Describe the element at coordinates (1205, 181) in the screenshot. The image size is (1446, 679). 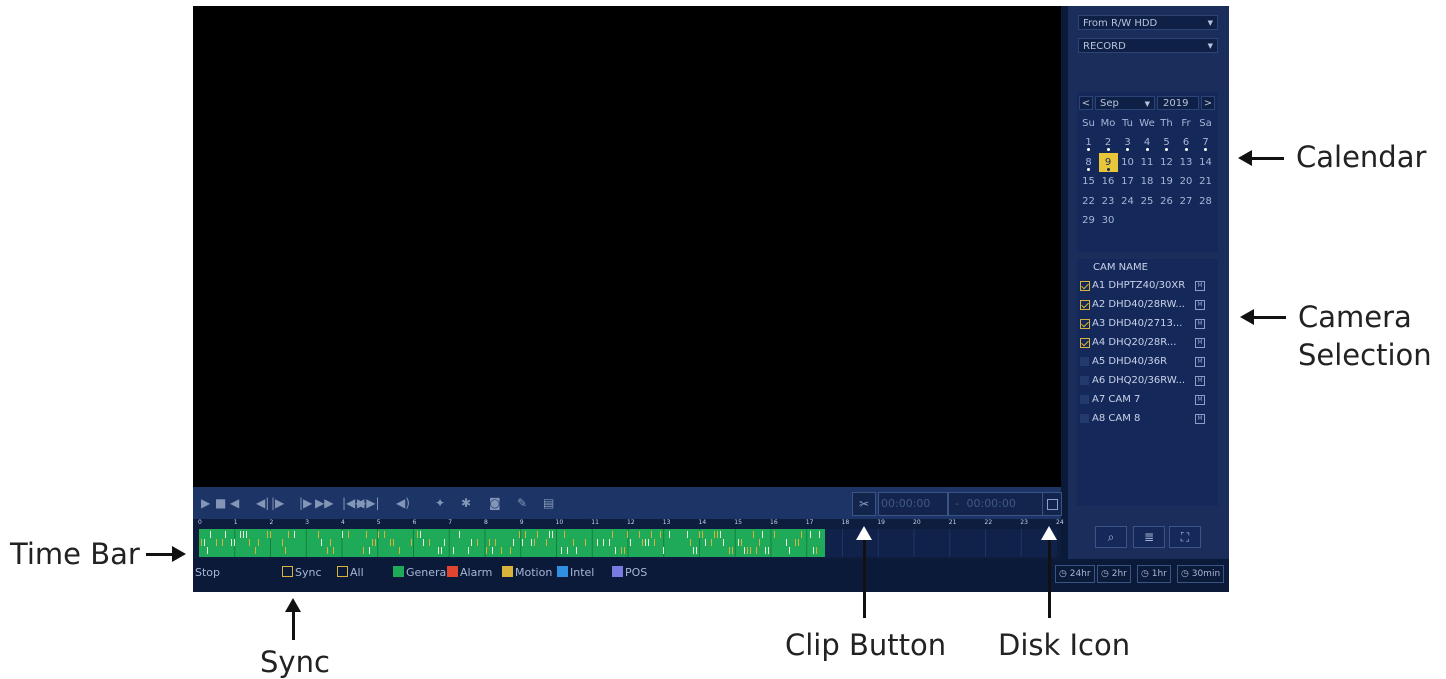
I see `calendar-day: 21` at that location.